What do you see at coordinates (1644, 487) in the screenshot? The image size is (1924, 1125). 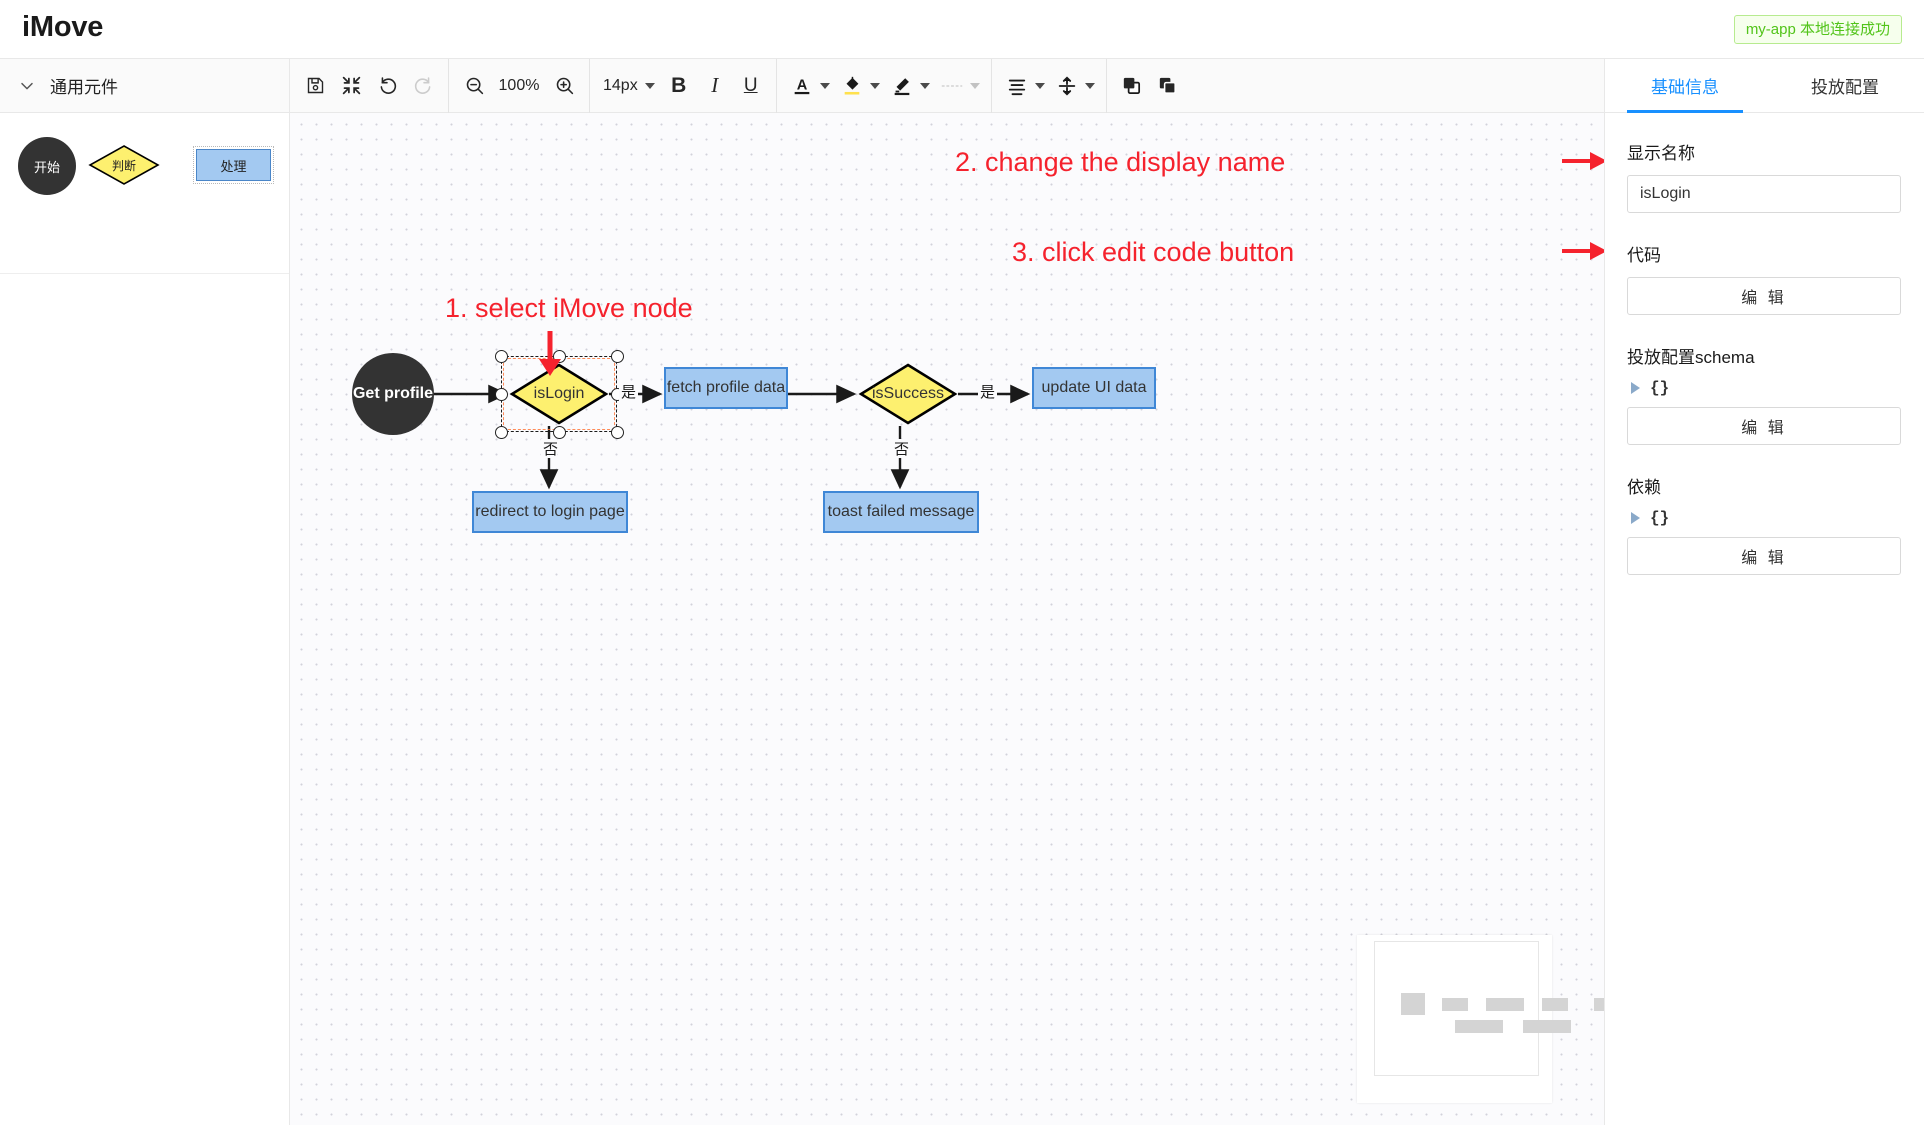 I see `deps-label: 依赖` at bounding box center [1644, 487].